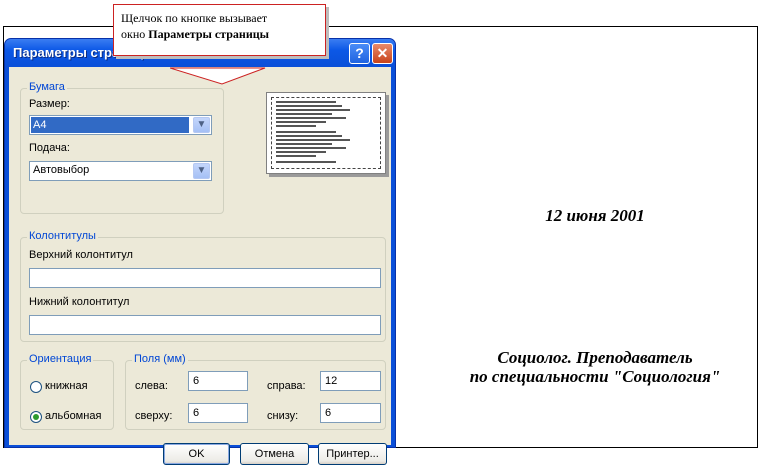 The height and width of the screenshot is (465, 763). Describe the element at coordinates (218, 413) in the screenshot. I see `margin-top-input: 6` at that location.